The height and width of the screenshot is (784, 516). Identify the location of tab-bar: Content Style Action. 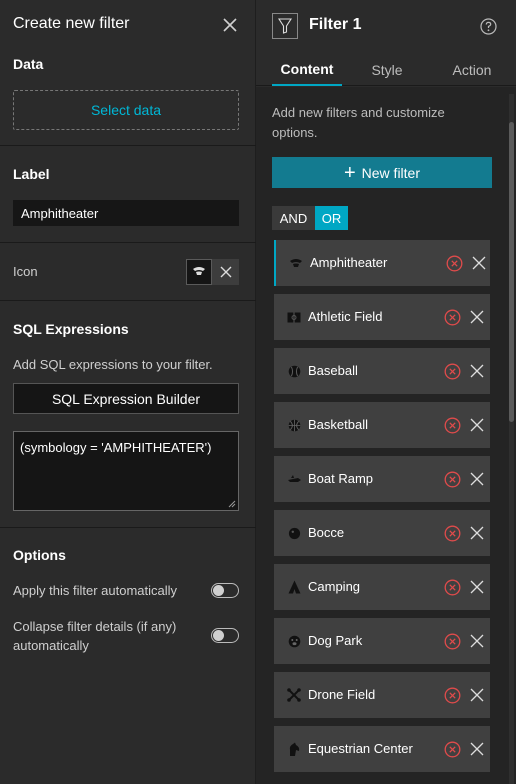
(386, 70).